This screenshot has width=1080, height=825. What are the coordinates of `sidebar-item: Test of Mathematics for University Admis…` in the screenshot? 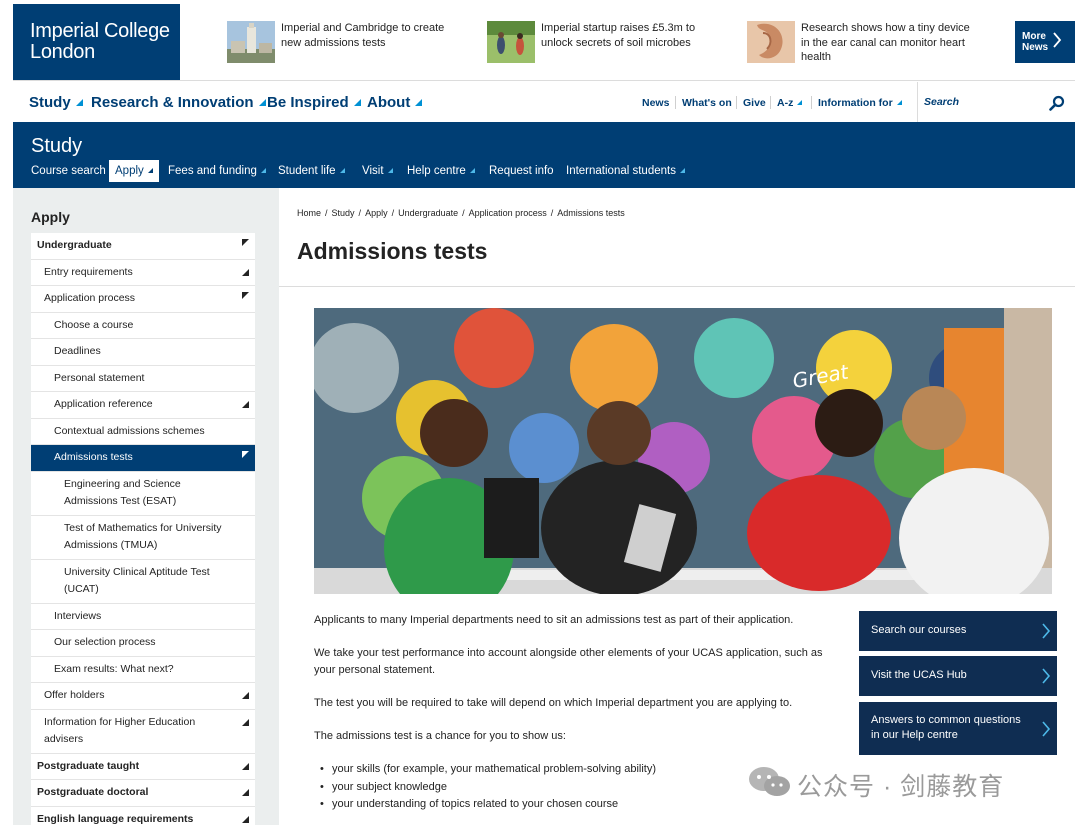 It's located at (143, 538).